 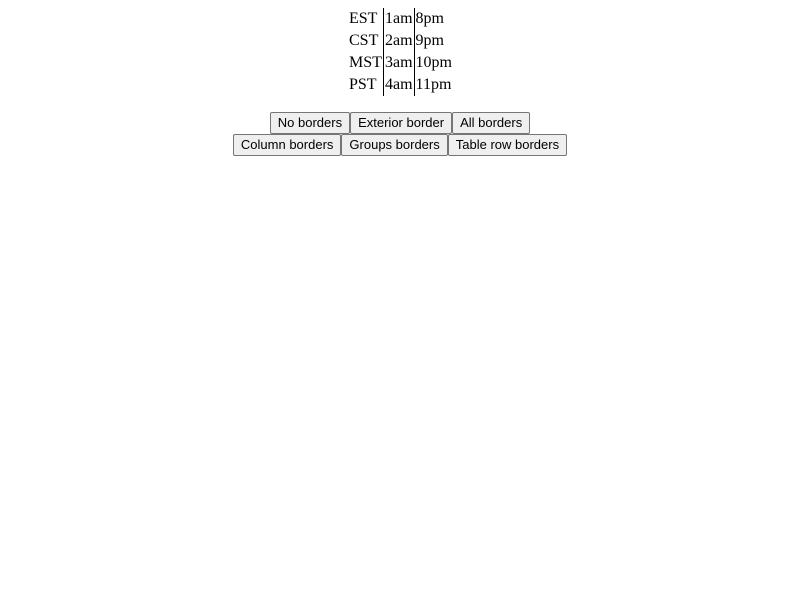 I want to click on column-borders-button: Column borders, so click(x=287, y=145).